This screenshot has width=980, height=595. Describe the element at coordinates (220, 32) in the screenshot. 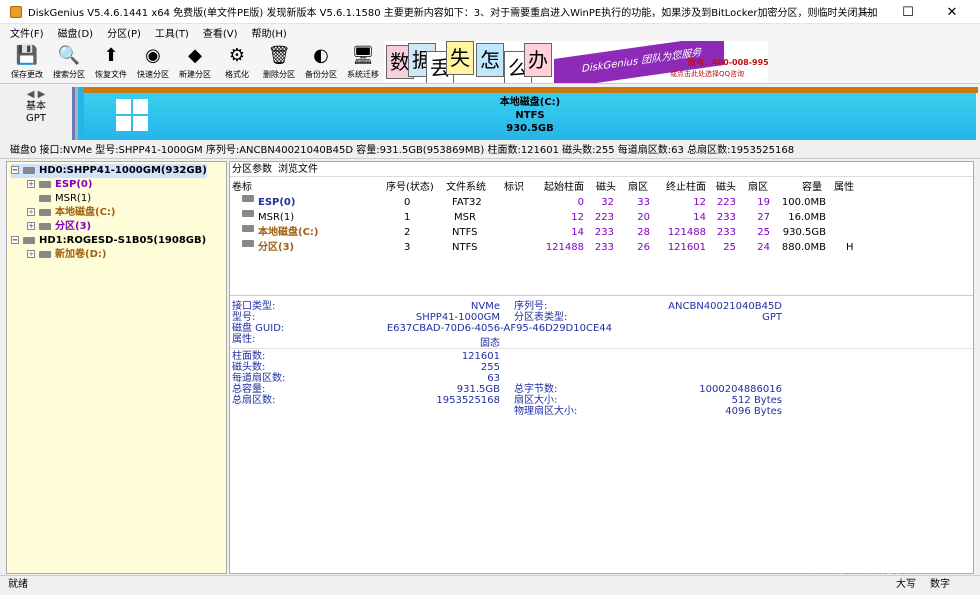

I see `menu-view: 查看(V)` at that location.